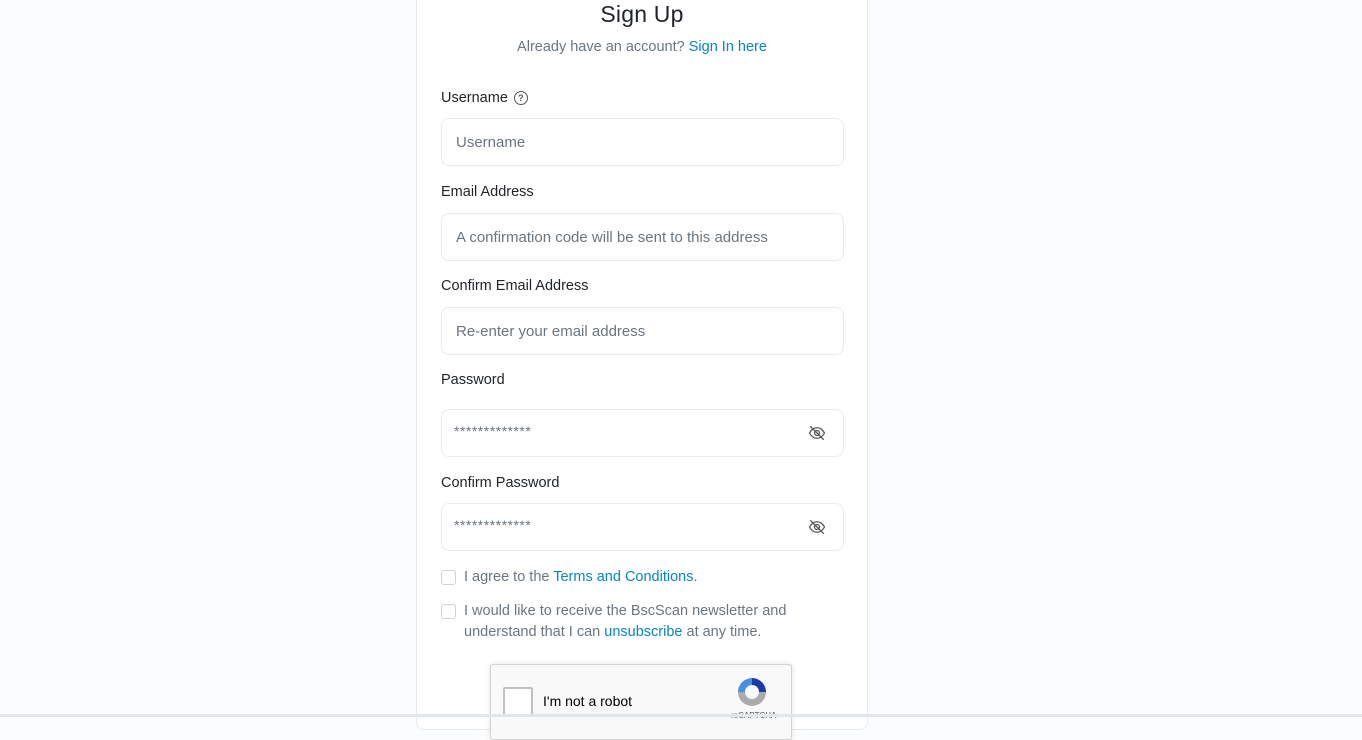  Describe the element at coordinates (518, 702) in the screenshot. I see `recaptcha-checkbox` at that location.